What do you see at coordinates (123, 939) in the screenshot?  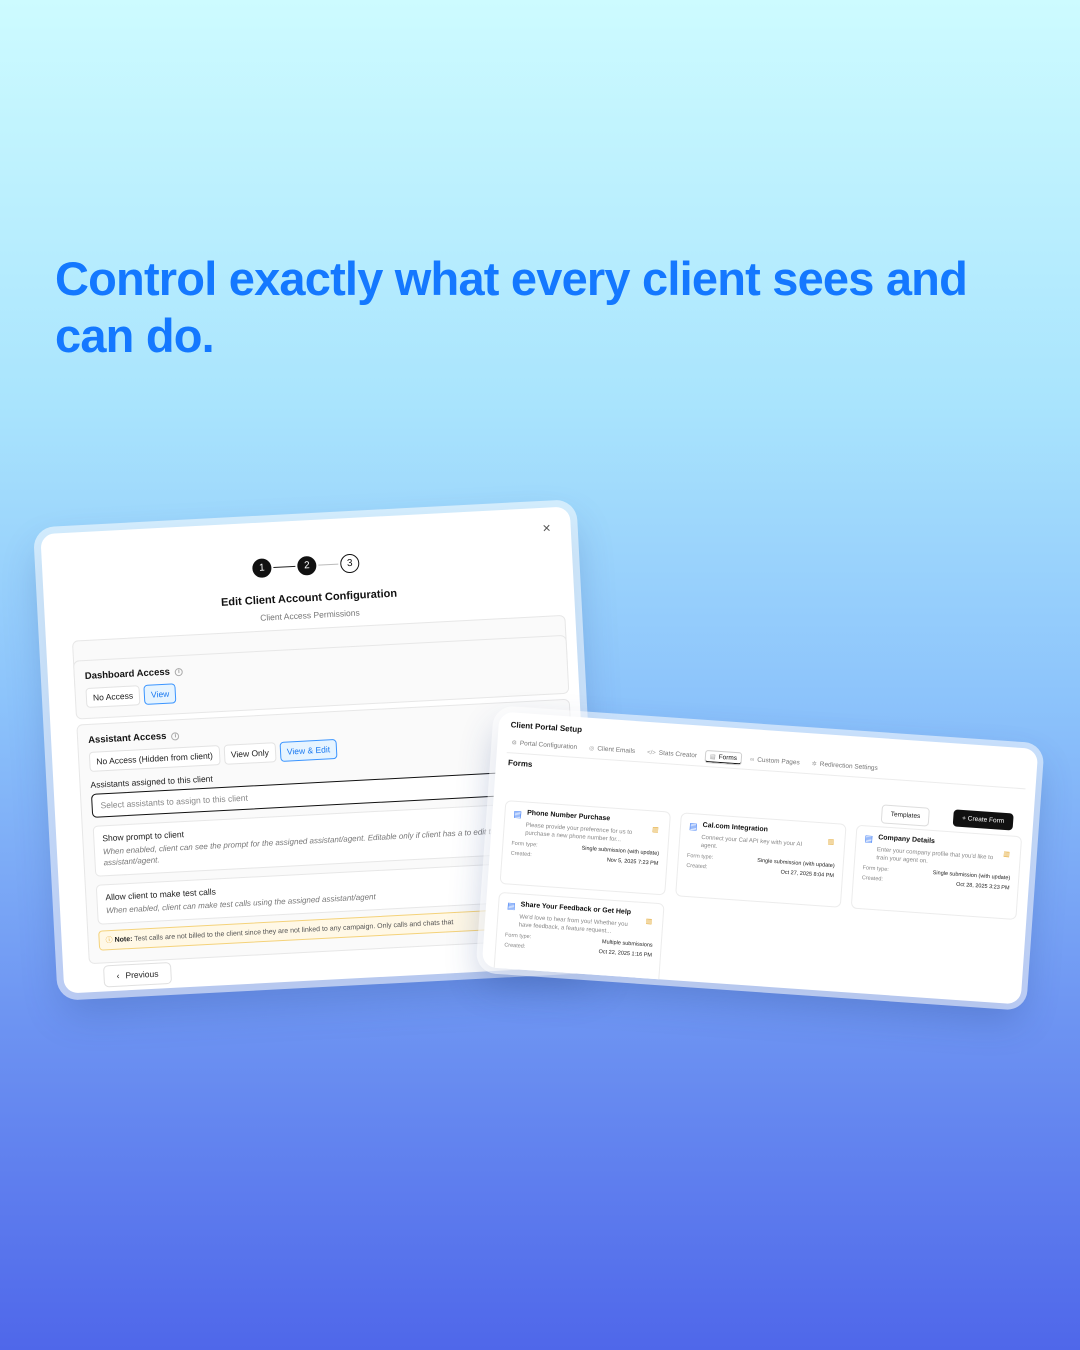 I see `note-label: Note:` at bounding box center [123, 939].